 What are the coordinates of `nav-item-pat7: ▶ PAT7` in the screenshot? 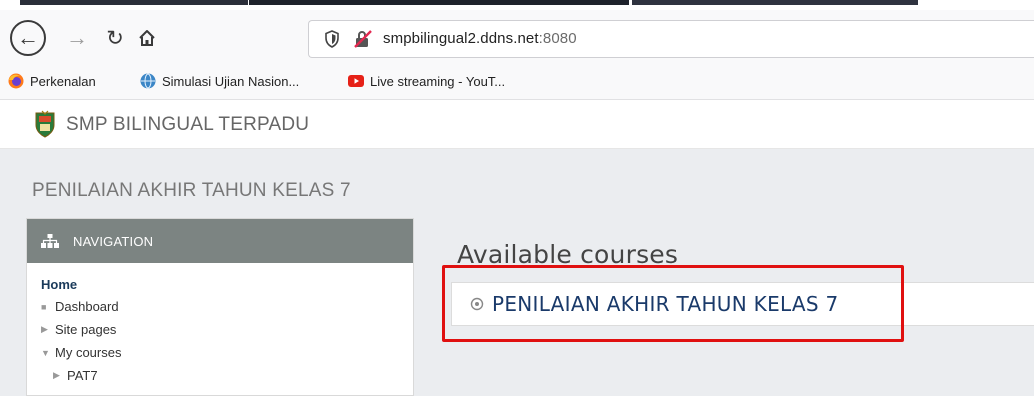 It's located at (227, 375).